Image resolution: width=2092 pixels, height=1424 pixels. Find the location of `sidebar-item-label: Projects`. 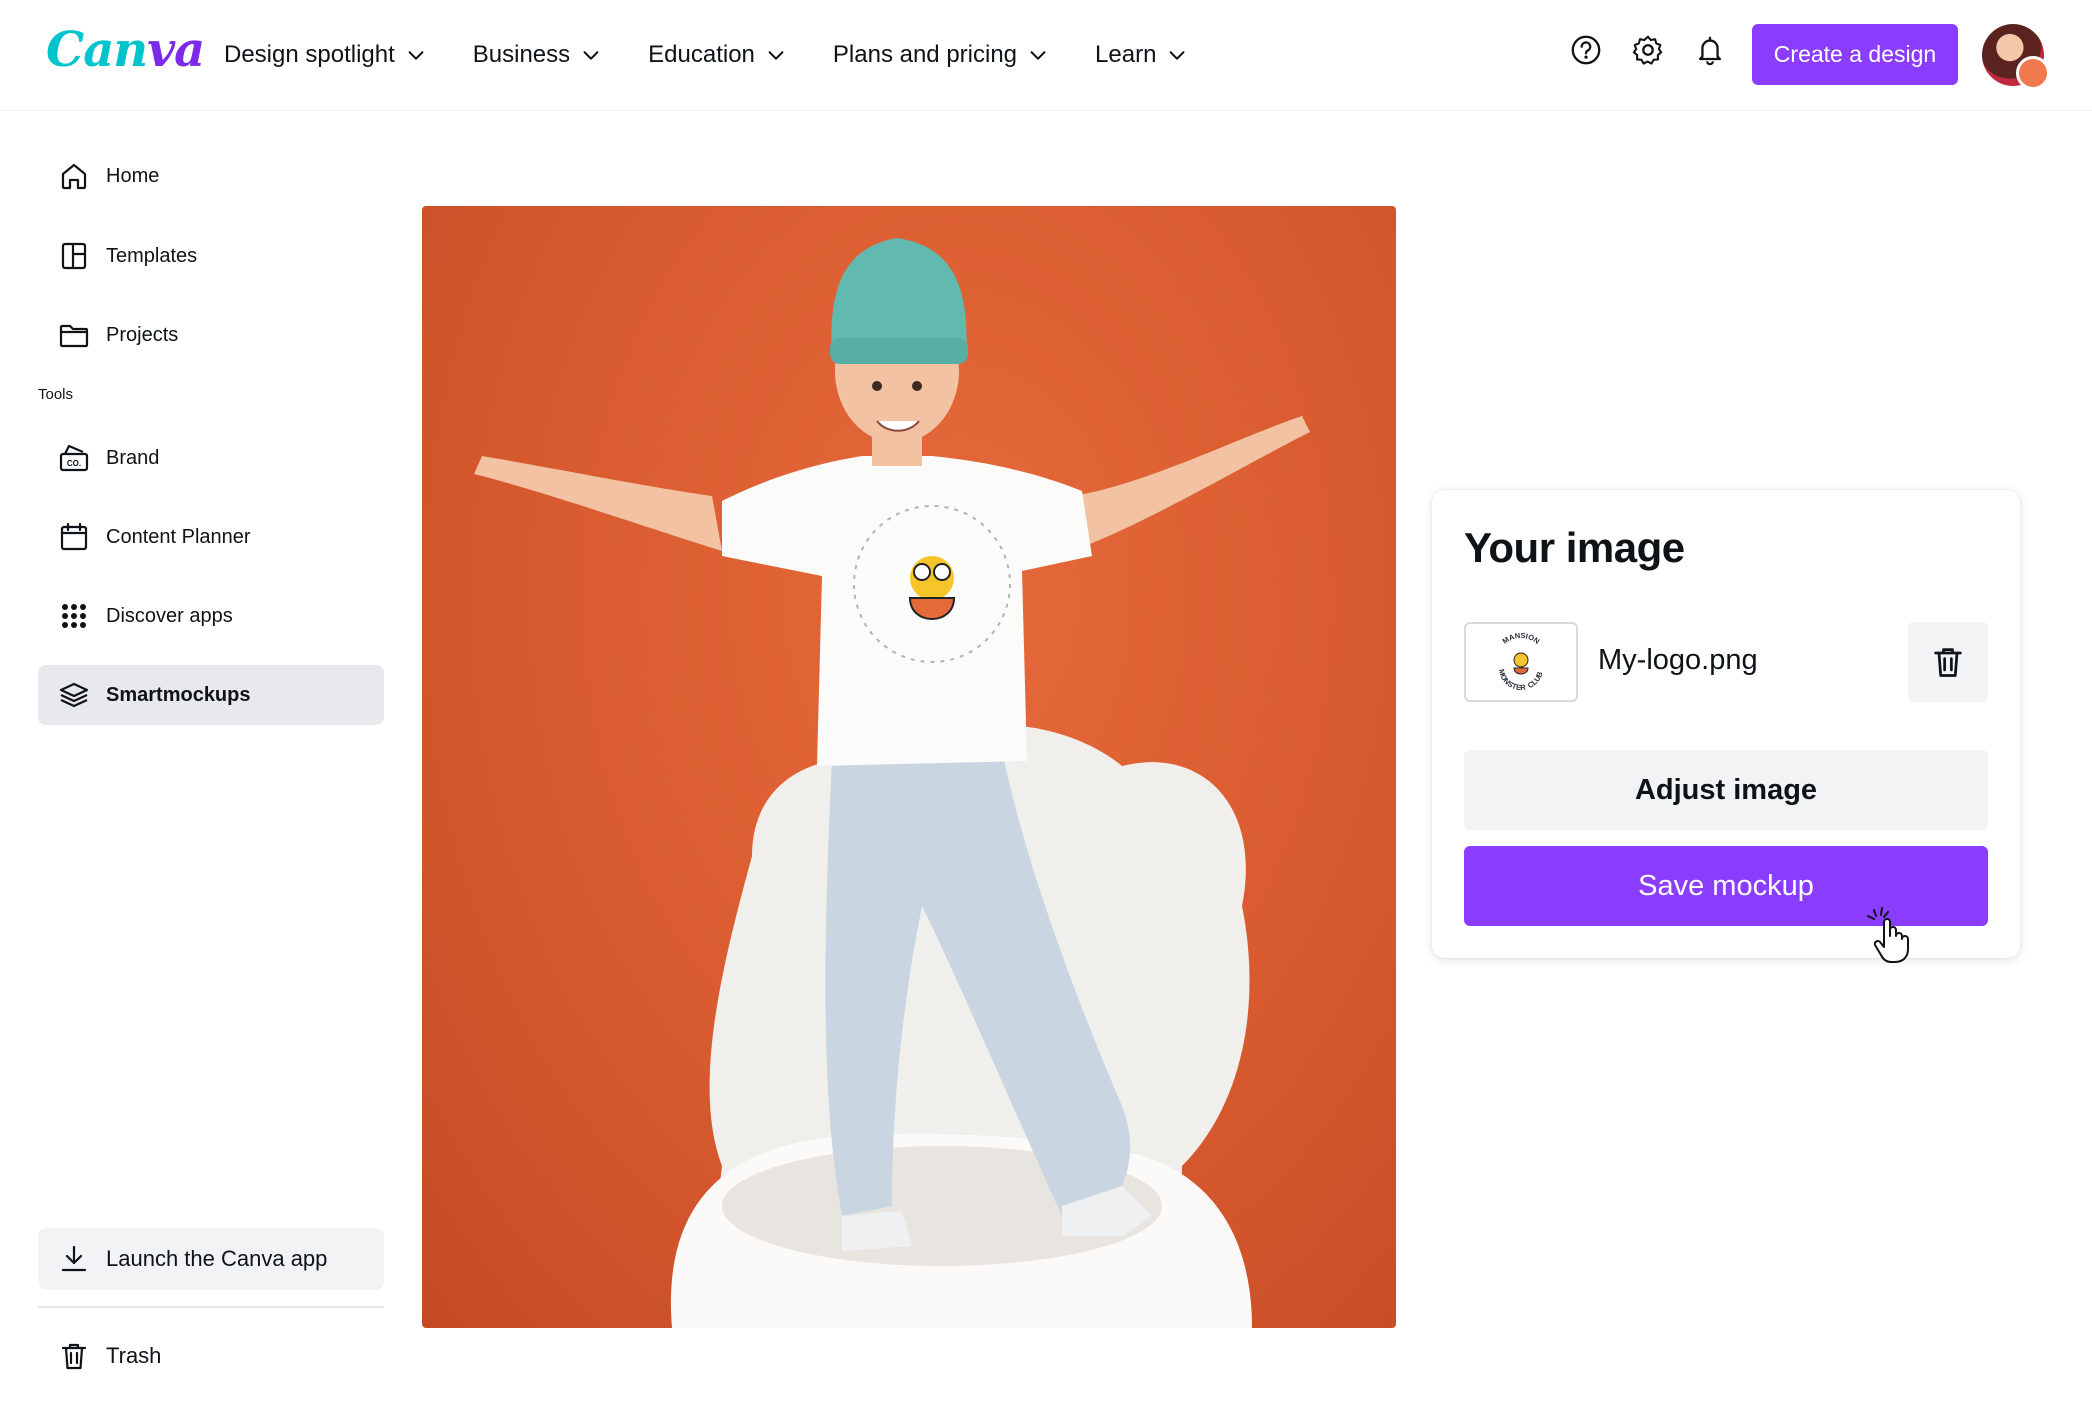

sidebar-item-label: Projects is located at coordinates (142, 334).